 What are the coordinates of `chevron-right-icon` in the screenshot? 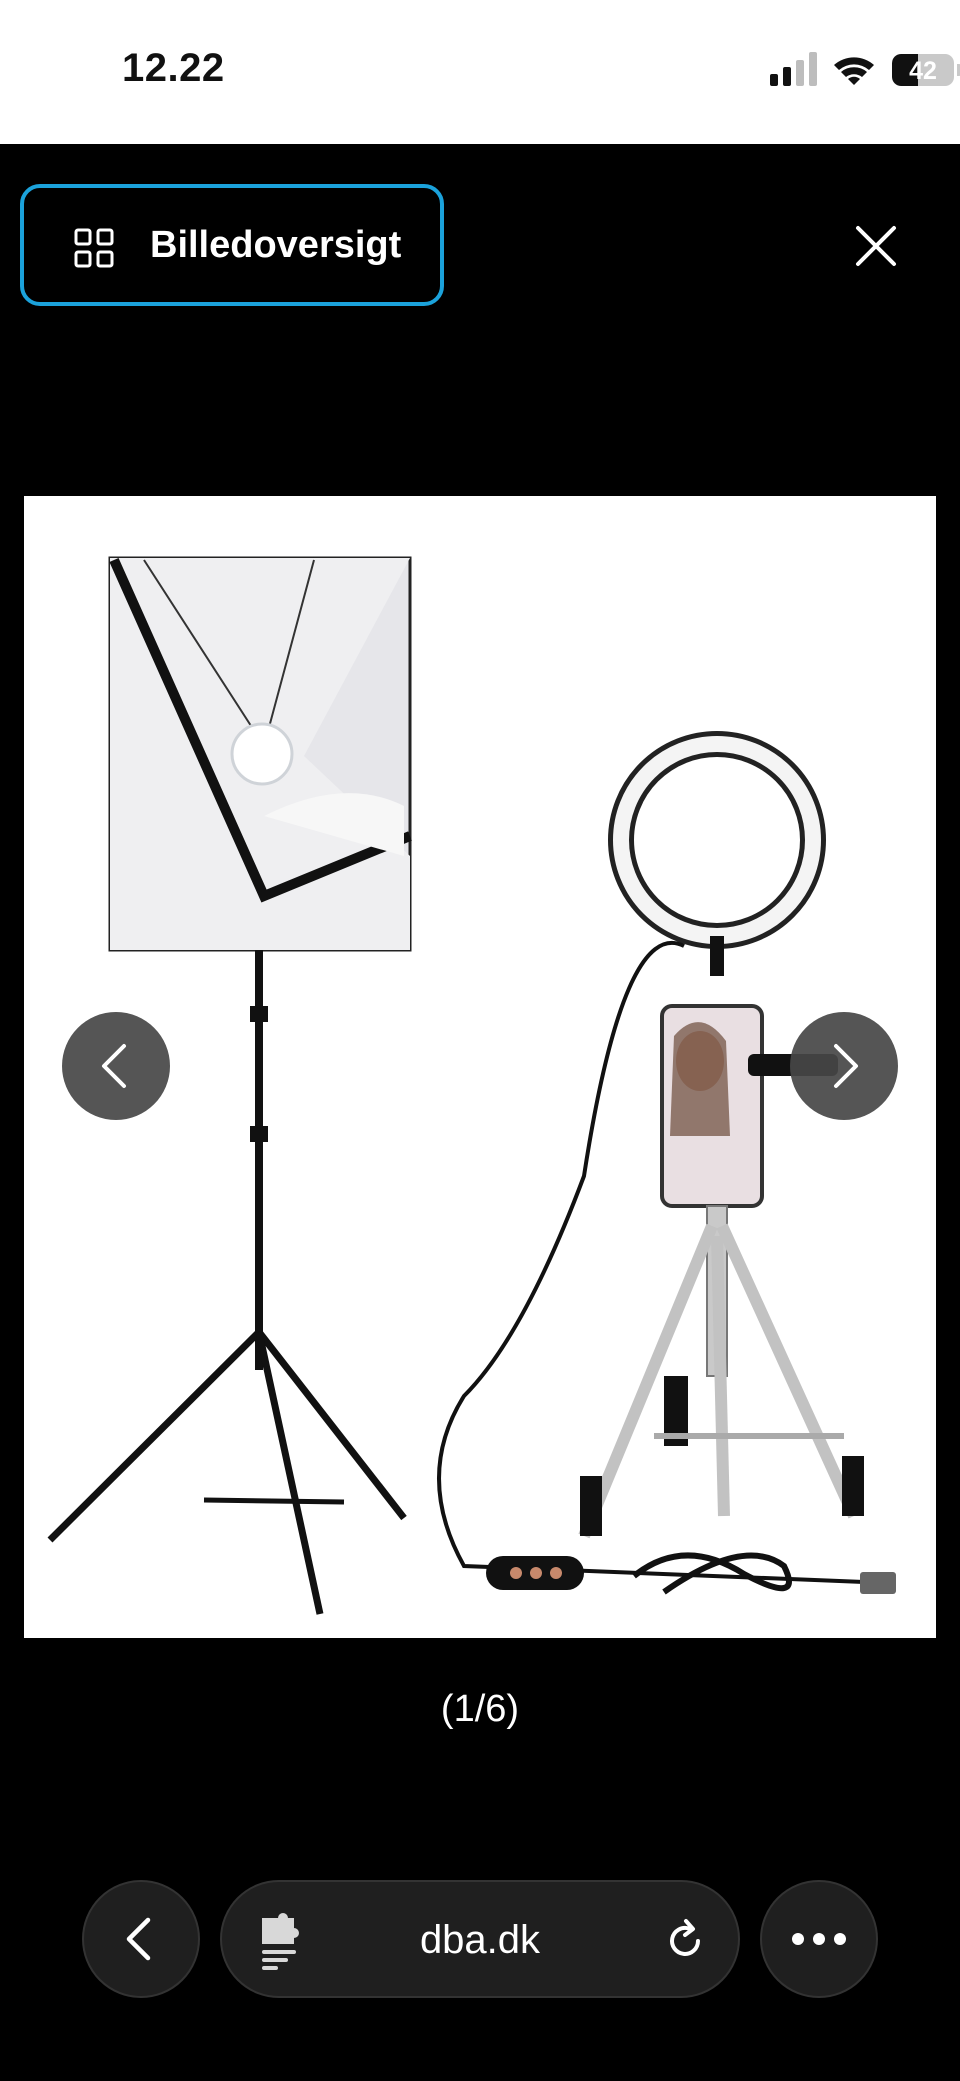 It's located at (846, 1066).